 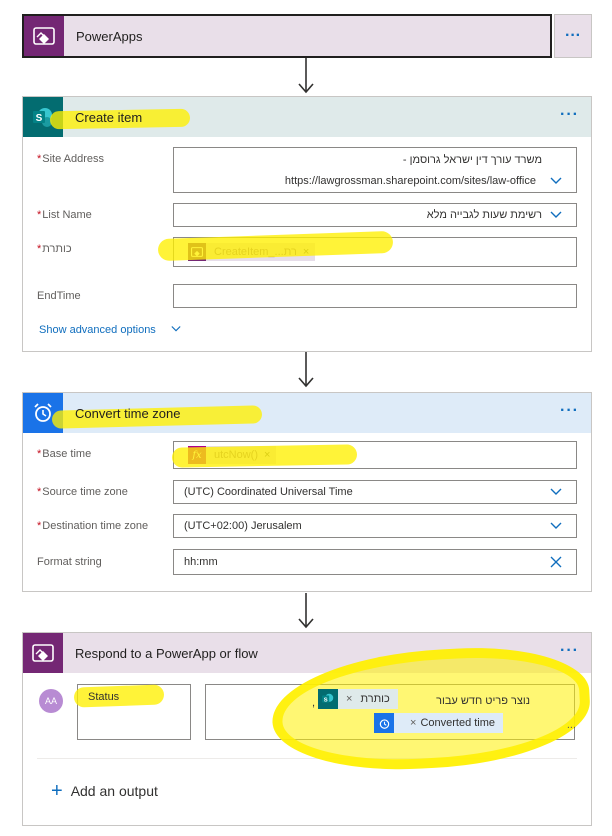 What do you see at coordinates (128, 413) in the screenshot?
I see `convert-time-title: Convert time zone` at bounding box center [128, 413].